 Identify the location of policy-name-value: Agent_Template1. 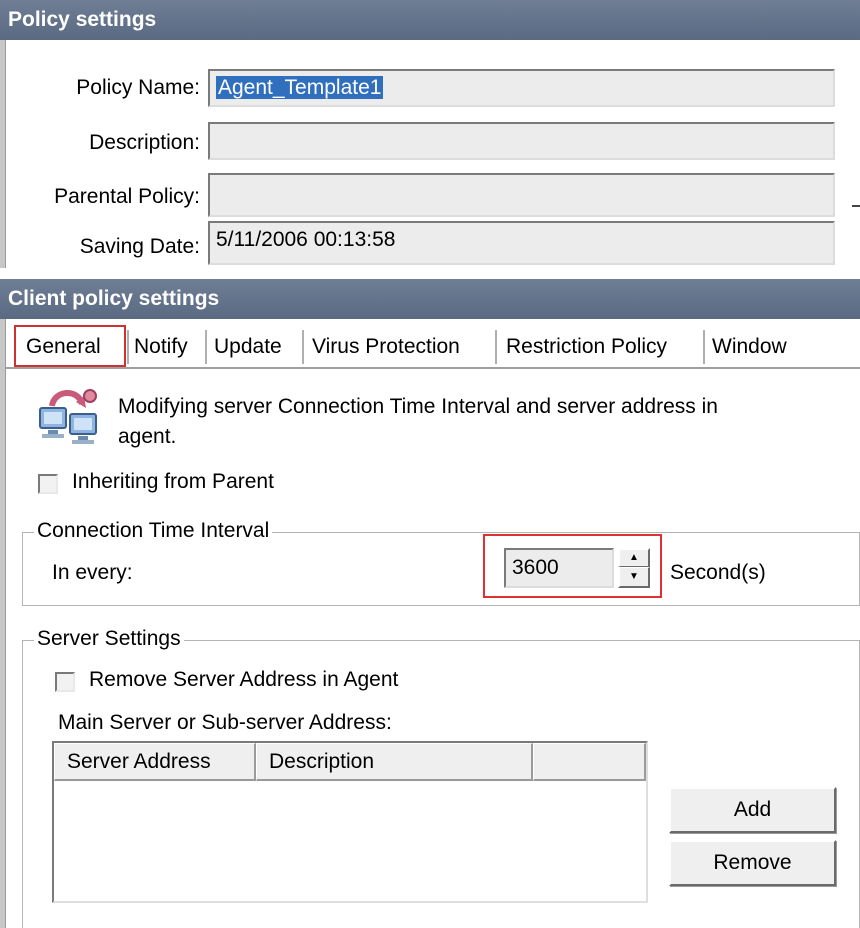
(300, 87).